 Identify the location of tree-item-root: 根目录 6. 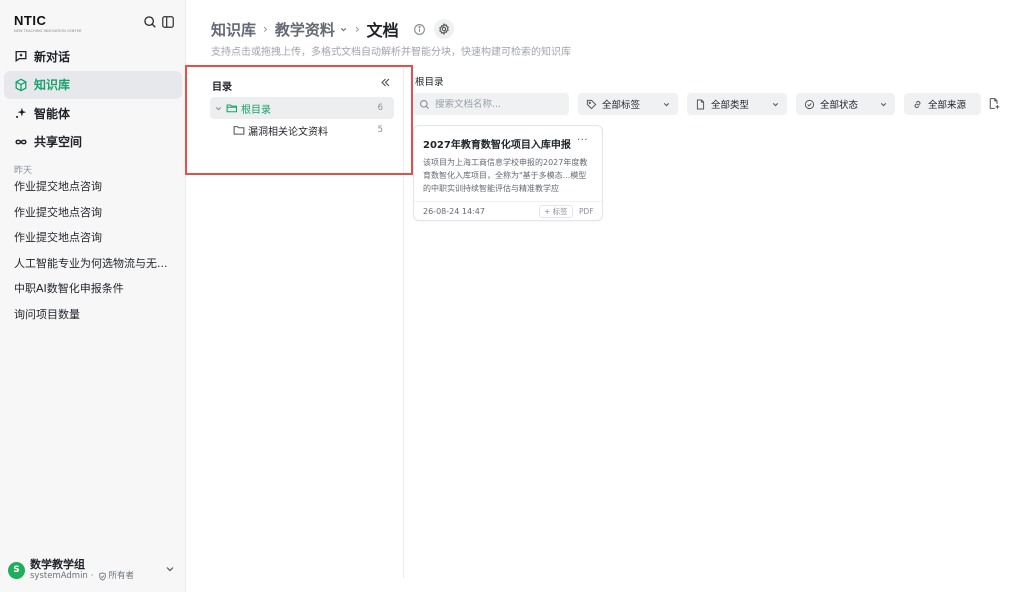
(302, 108).